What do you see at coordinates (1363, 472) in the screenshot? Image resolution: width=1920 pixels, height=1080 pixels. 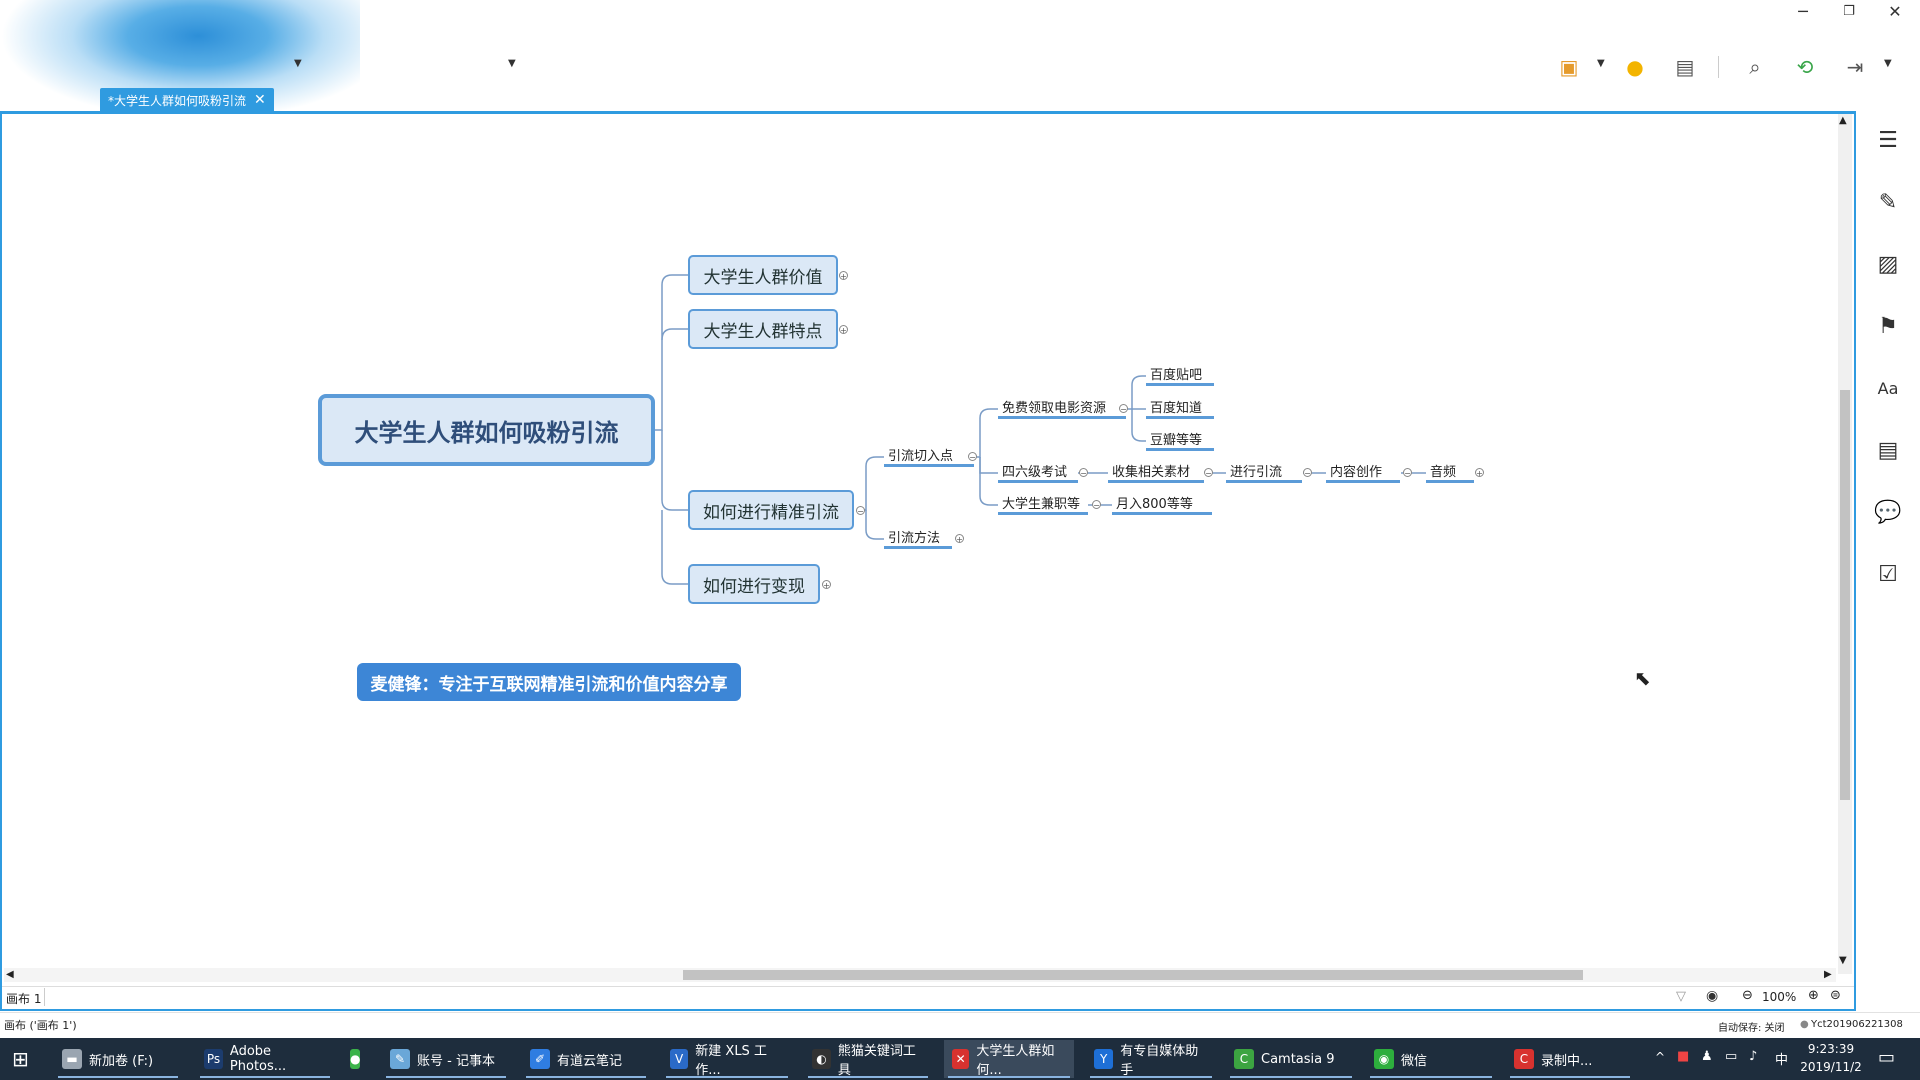 I see `subtopic-content-creation: 内容创作` at bounding box center [1363, 472].